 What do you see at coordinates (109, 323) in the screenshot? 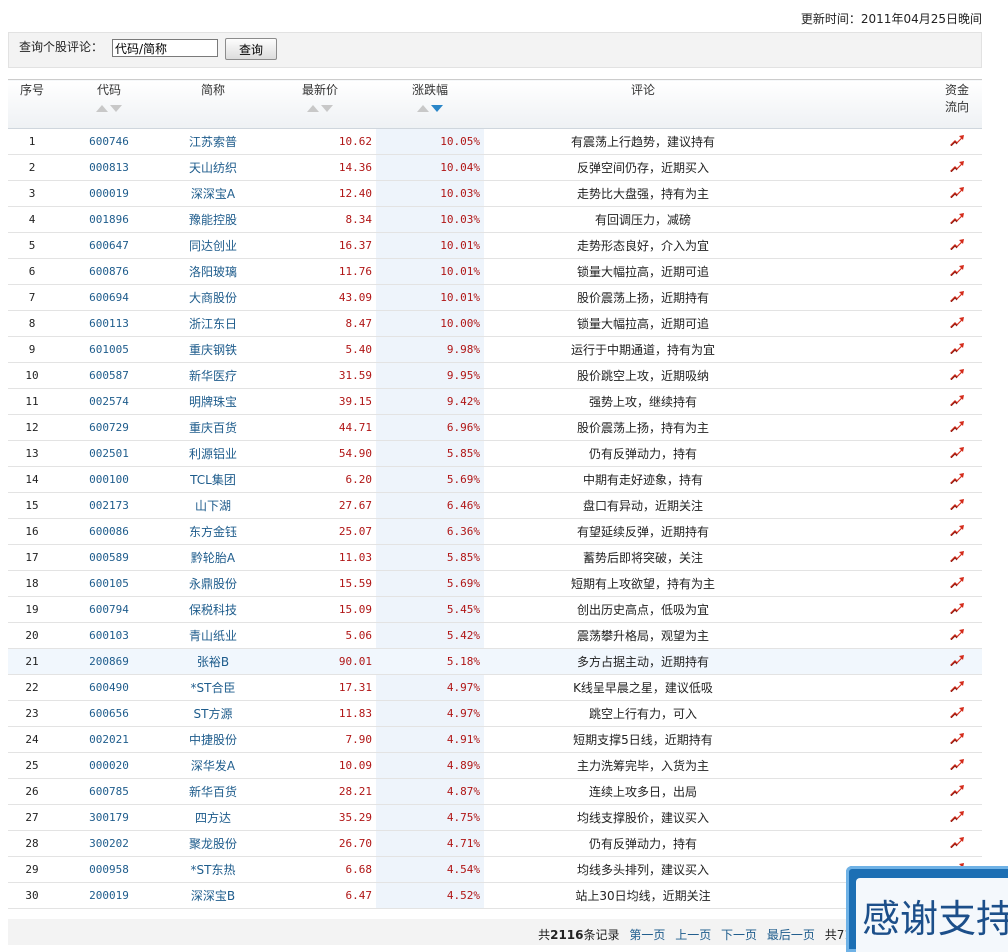
I see `stock-code-link: 600113` at bounding box center [109, 323].